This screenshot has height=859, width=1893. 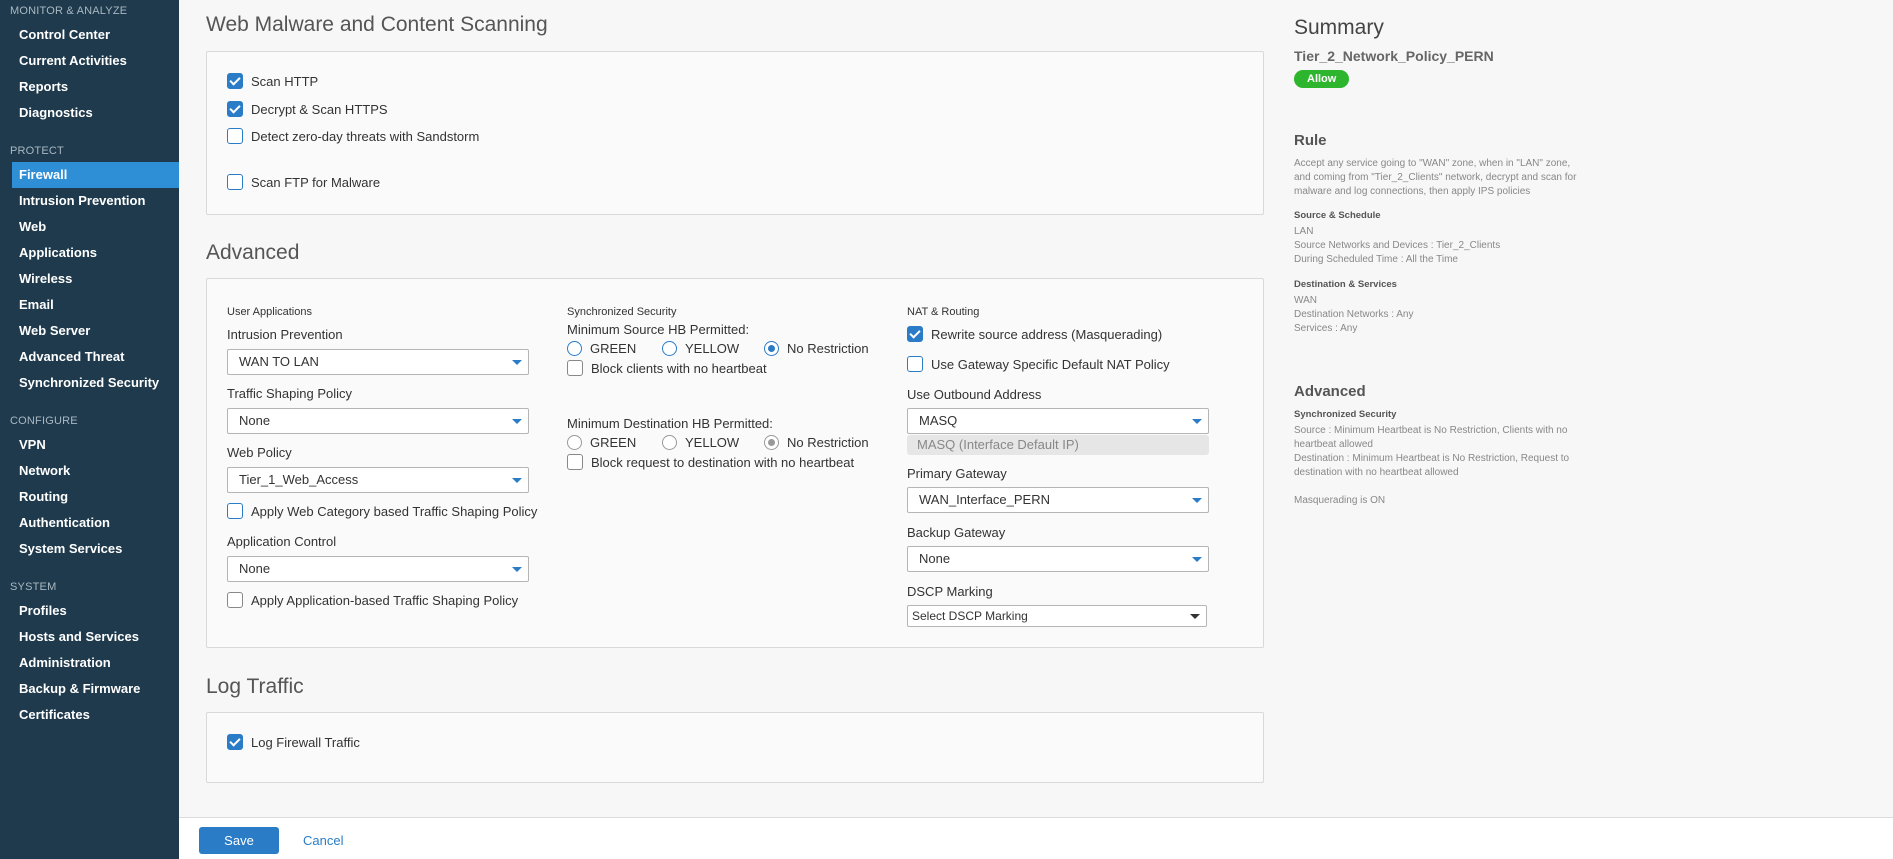 I want to click on sidebar-item-system-services: System Services, so click(x=89, y=549).